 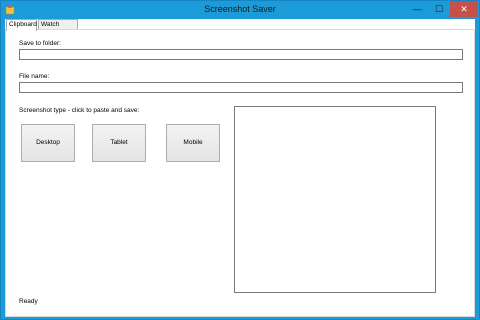 I want to click on save-folder-label: Save to folder:, so click(x=40, y=43).